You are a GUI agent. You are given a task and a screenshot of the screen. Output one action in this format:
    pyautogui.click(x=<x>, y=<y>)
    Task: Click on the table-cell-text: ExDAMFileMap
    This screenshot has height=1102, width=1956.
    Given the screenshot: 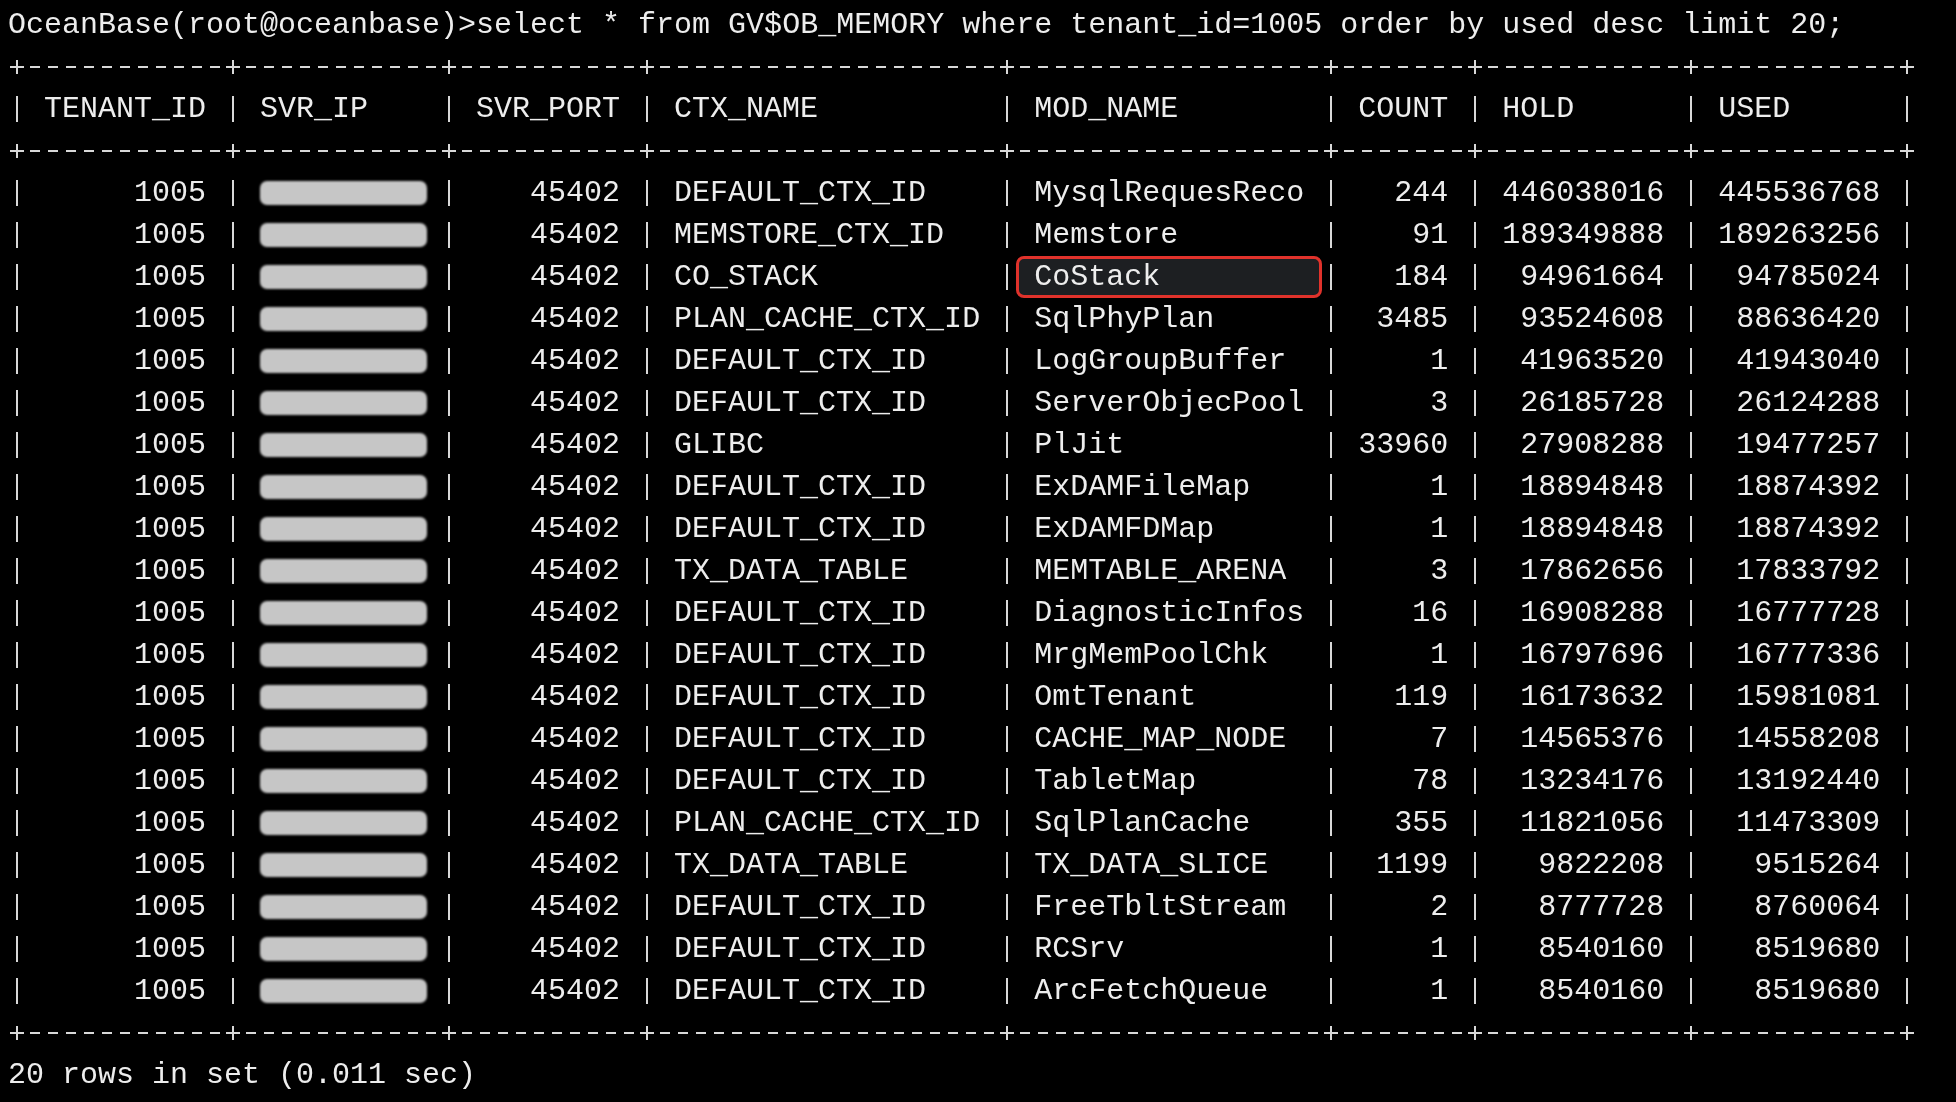 What is the action you would take?
    pyautogui.click(x=1142, y=487)
    